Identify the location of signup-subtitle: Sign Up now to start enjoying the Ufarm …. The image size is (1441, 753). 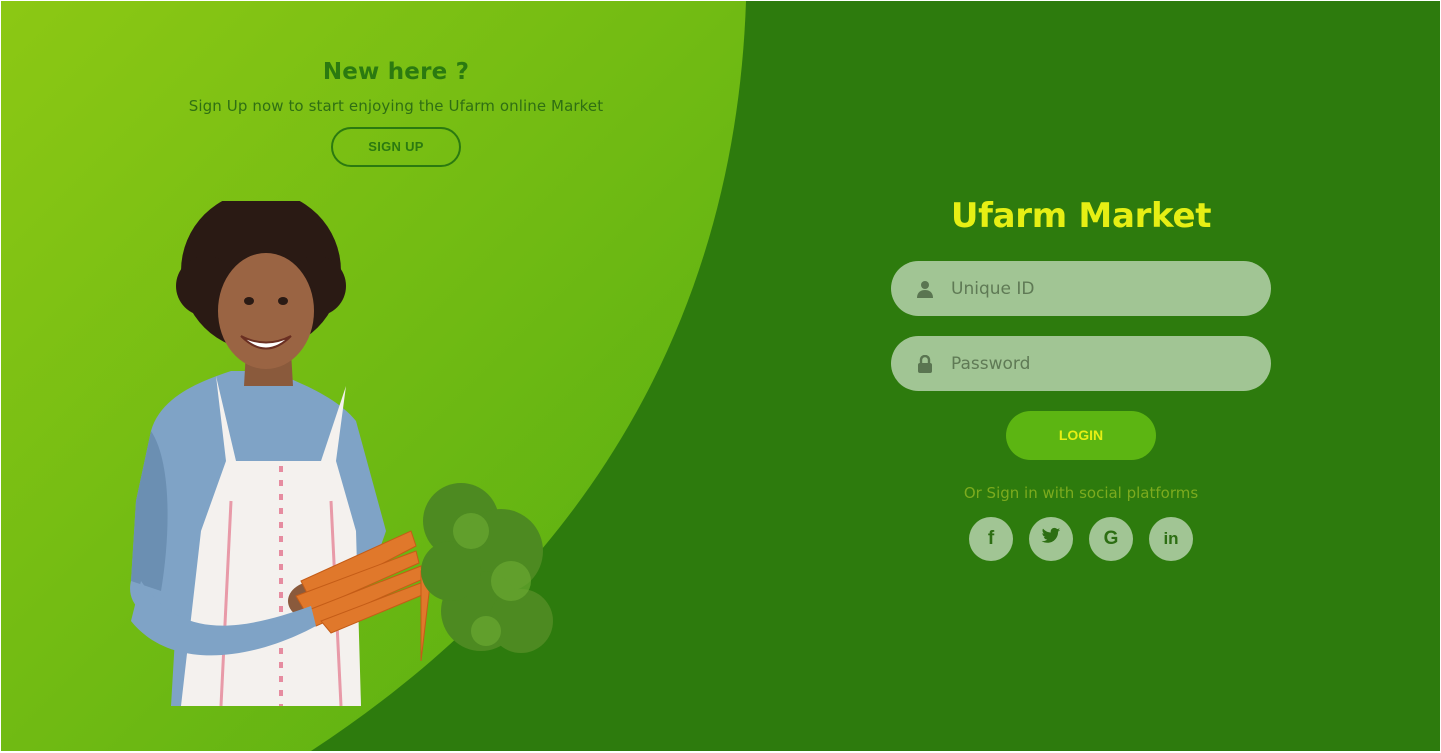
(396, 106).